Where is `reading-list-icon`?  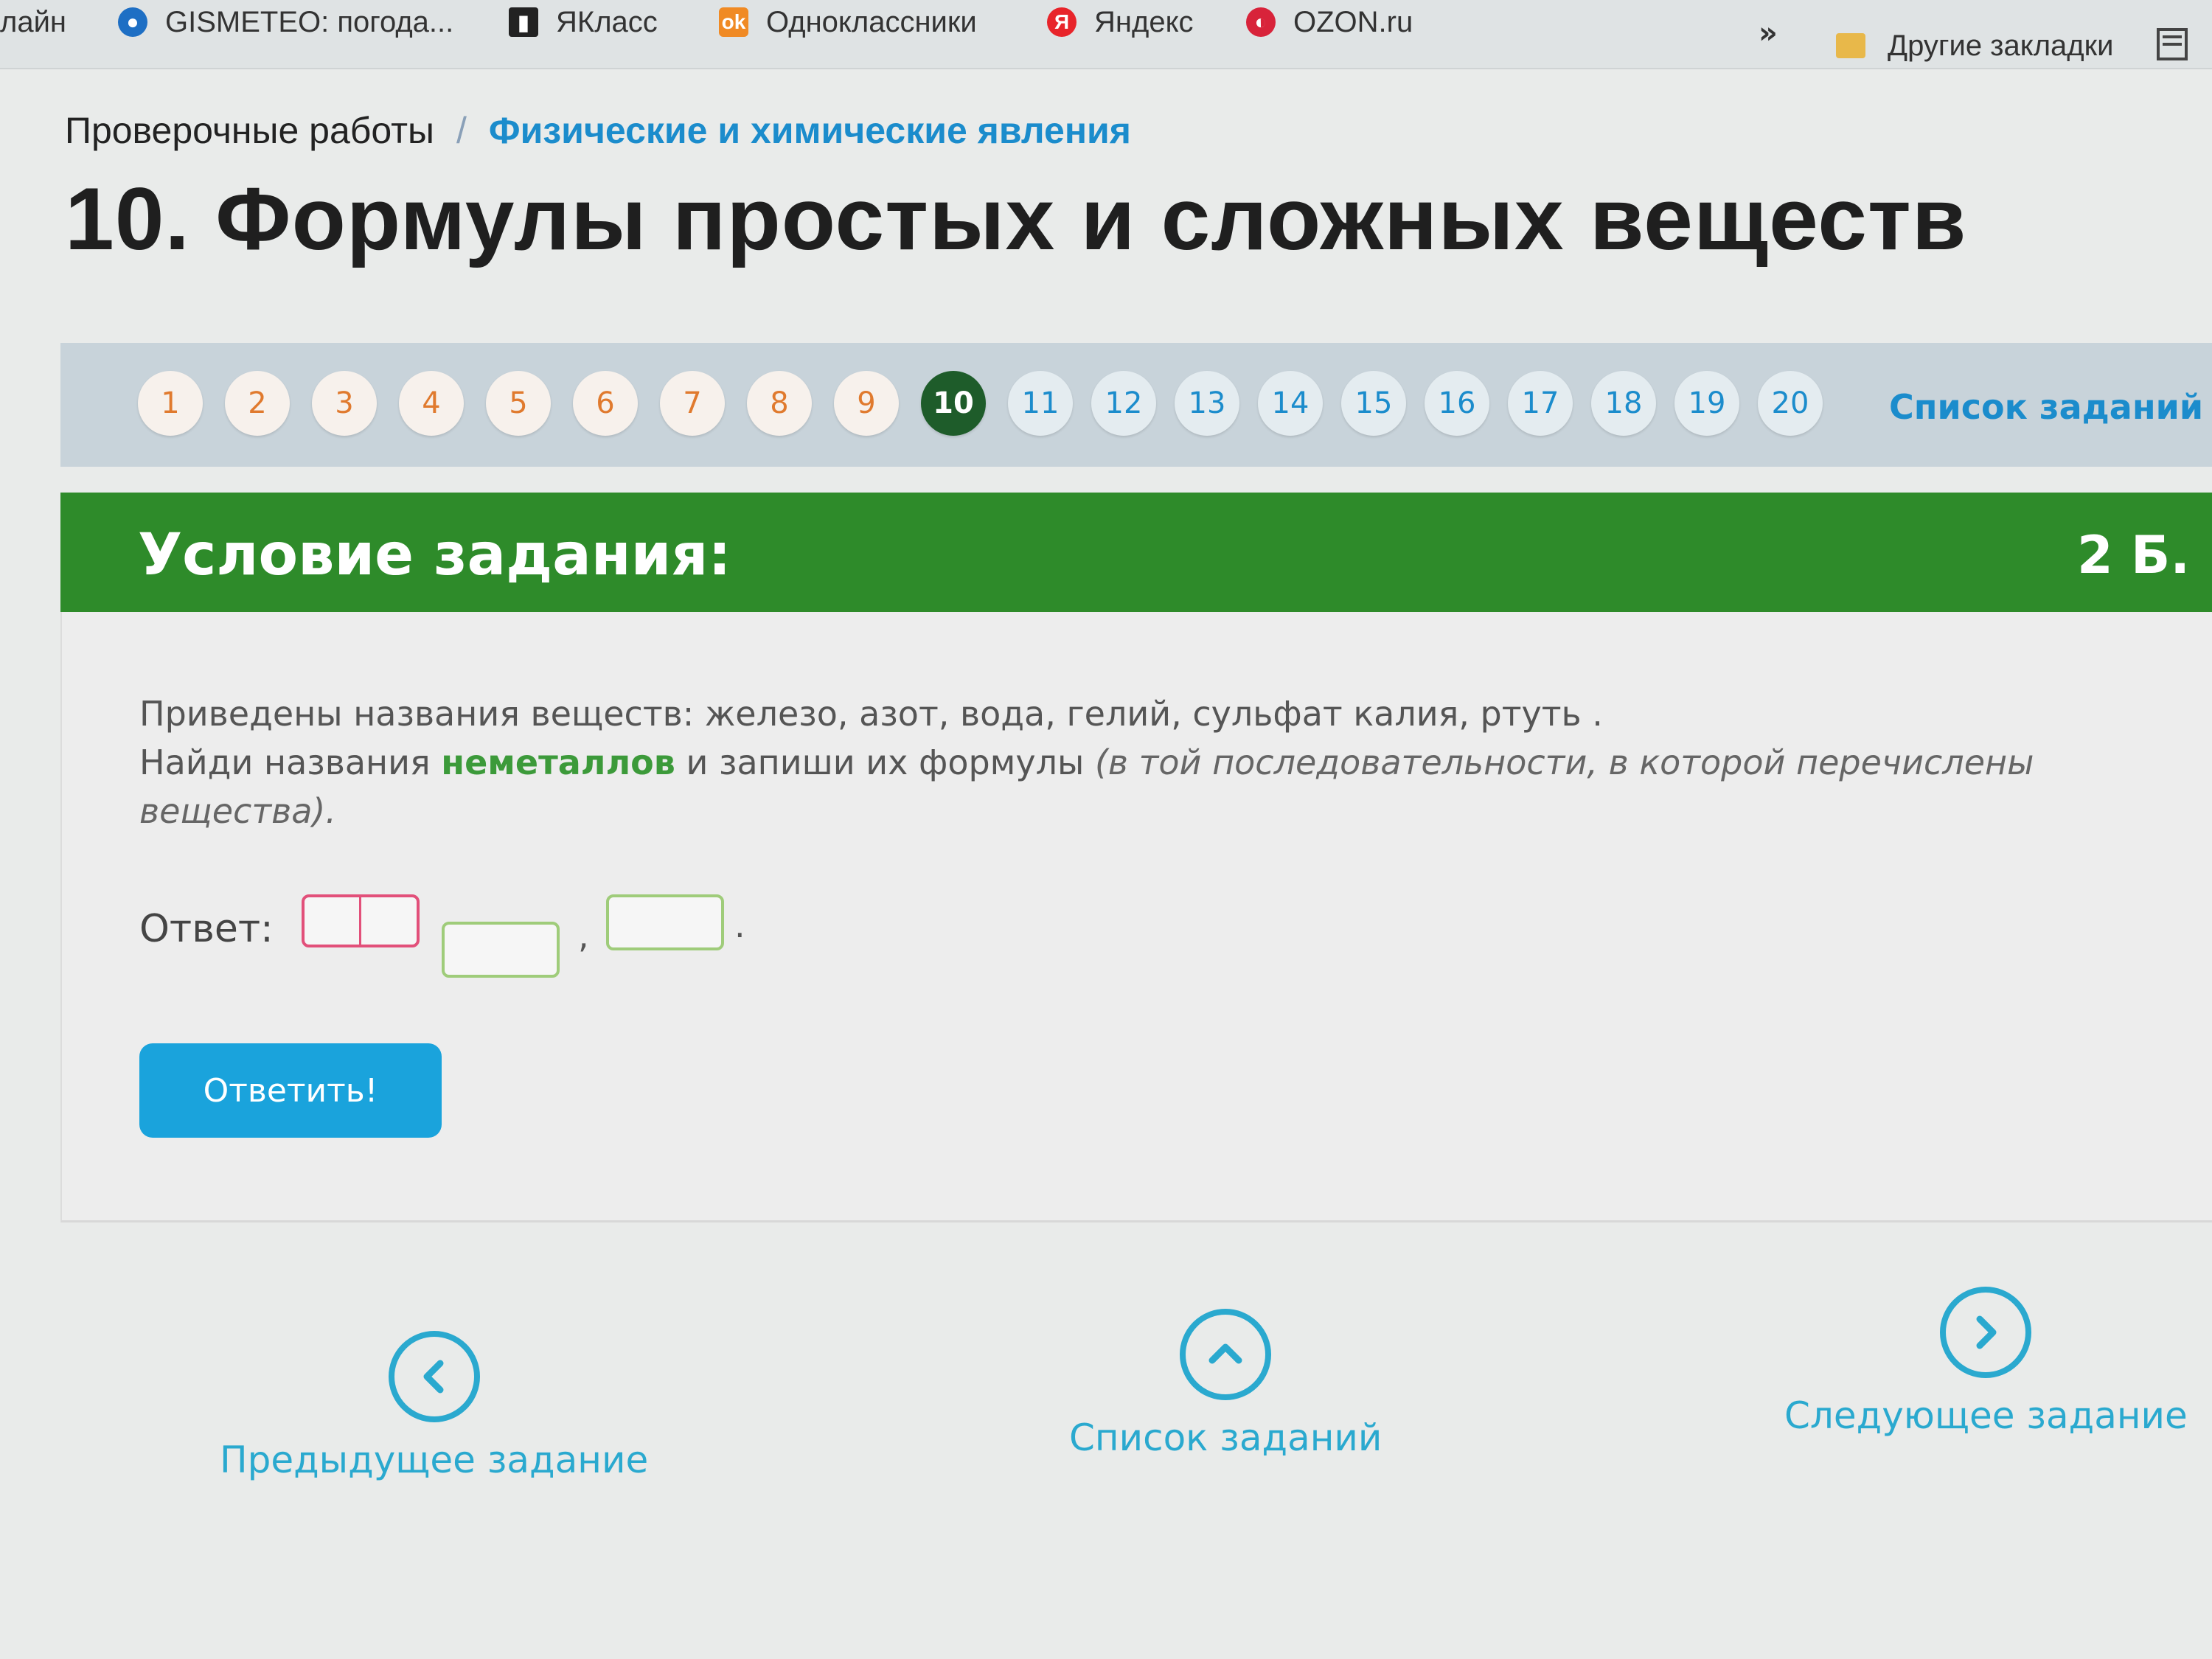
reading-list-icon is located at coordinates (2172, 44).